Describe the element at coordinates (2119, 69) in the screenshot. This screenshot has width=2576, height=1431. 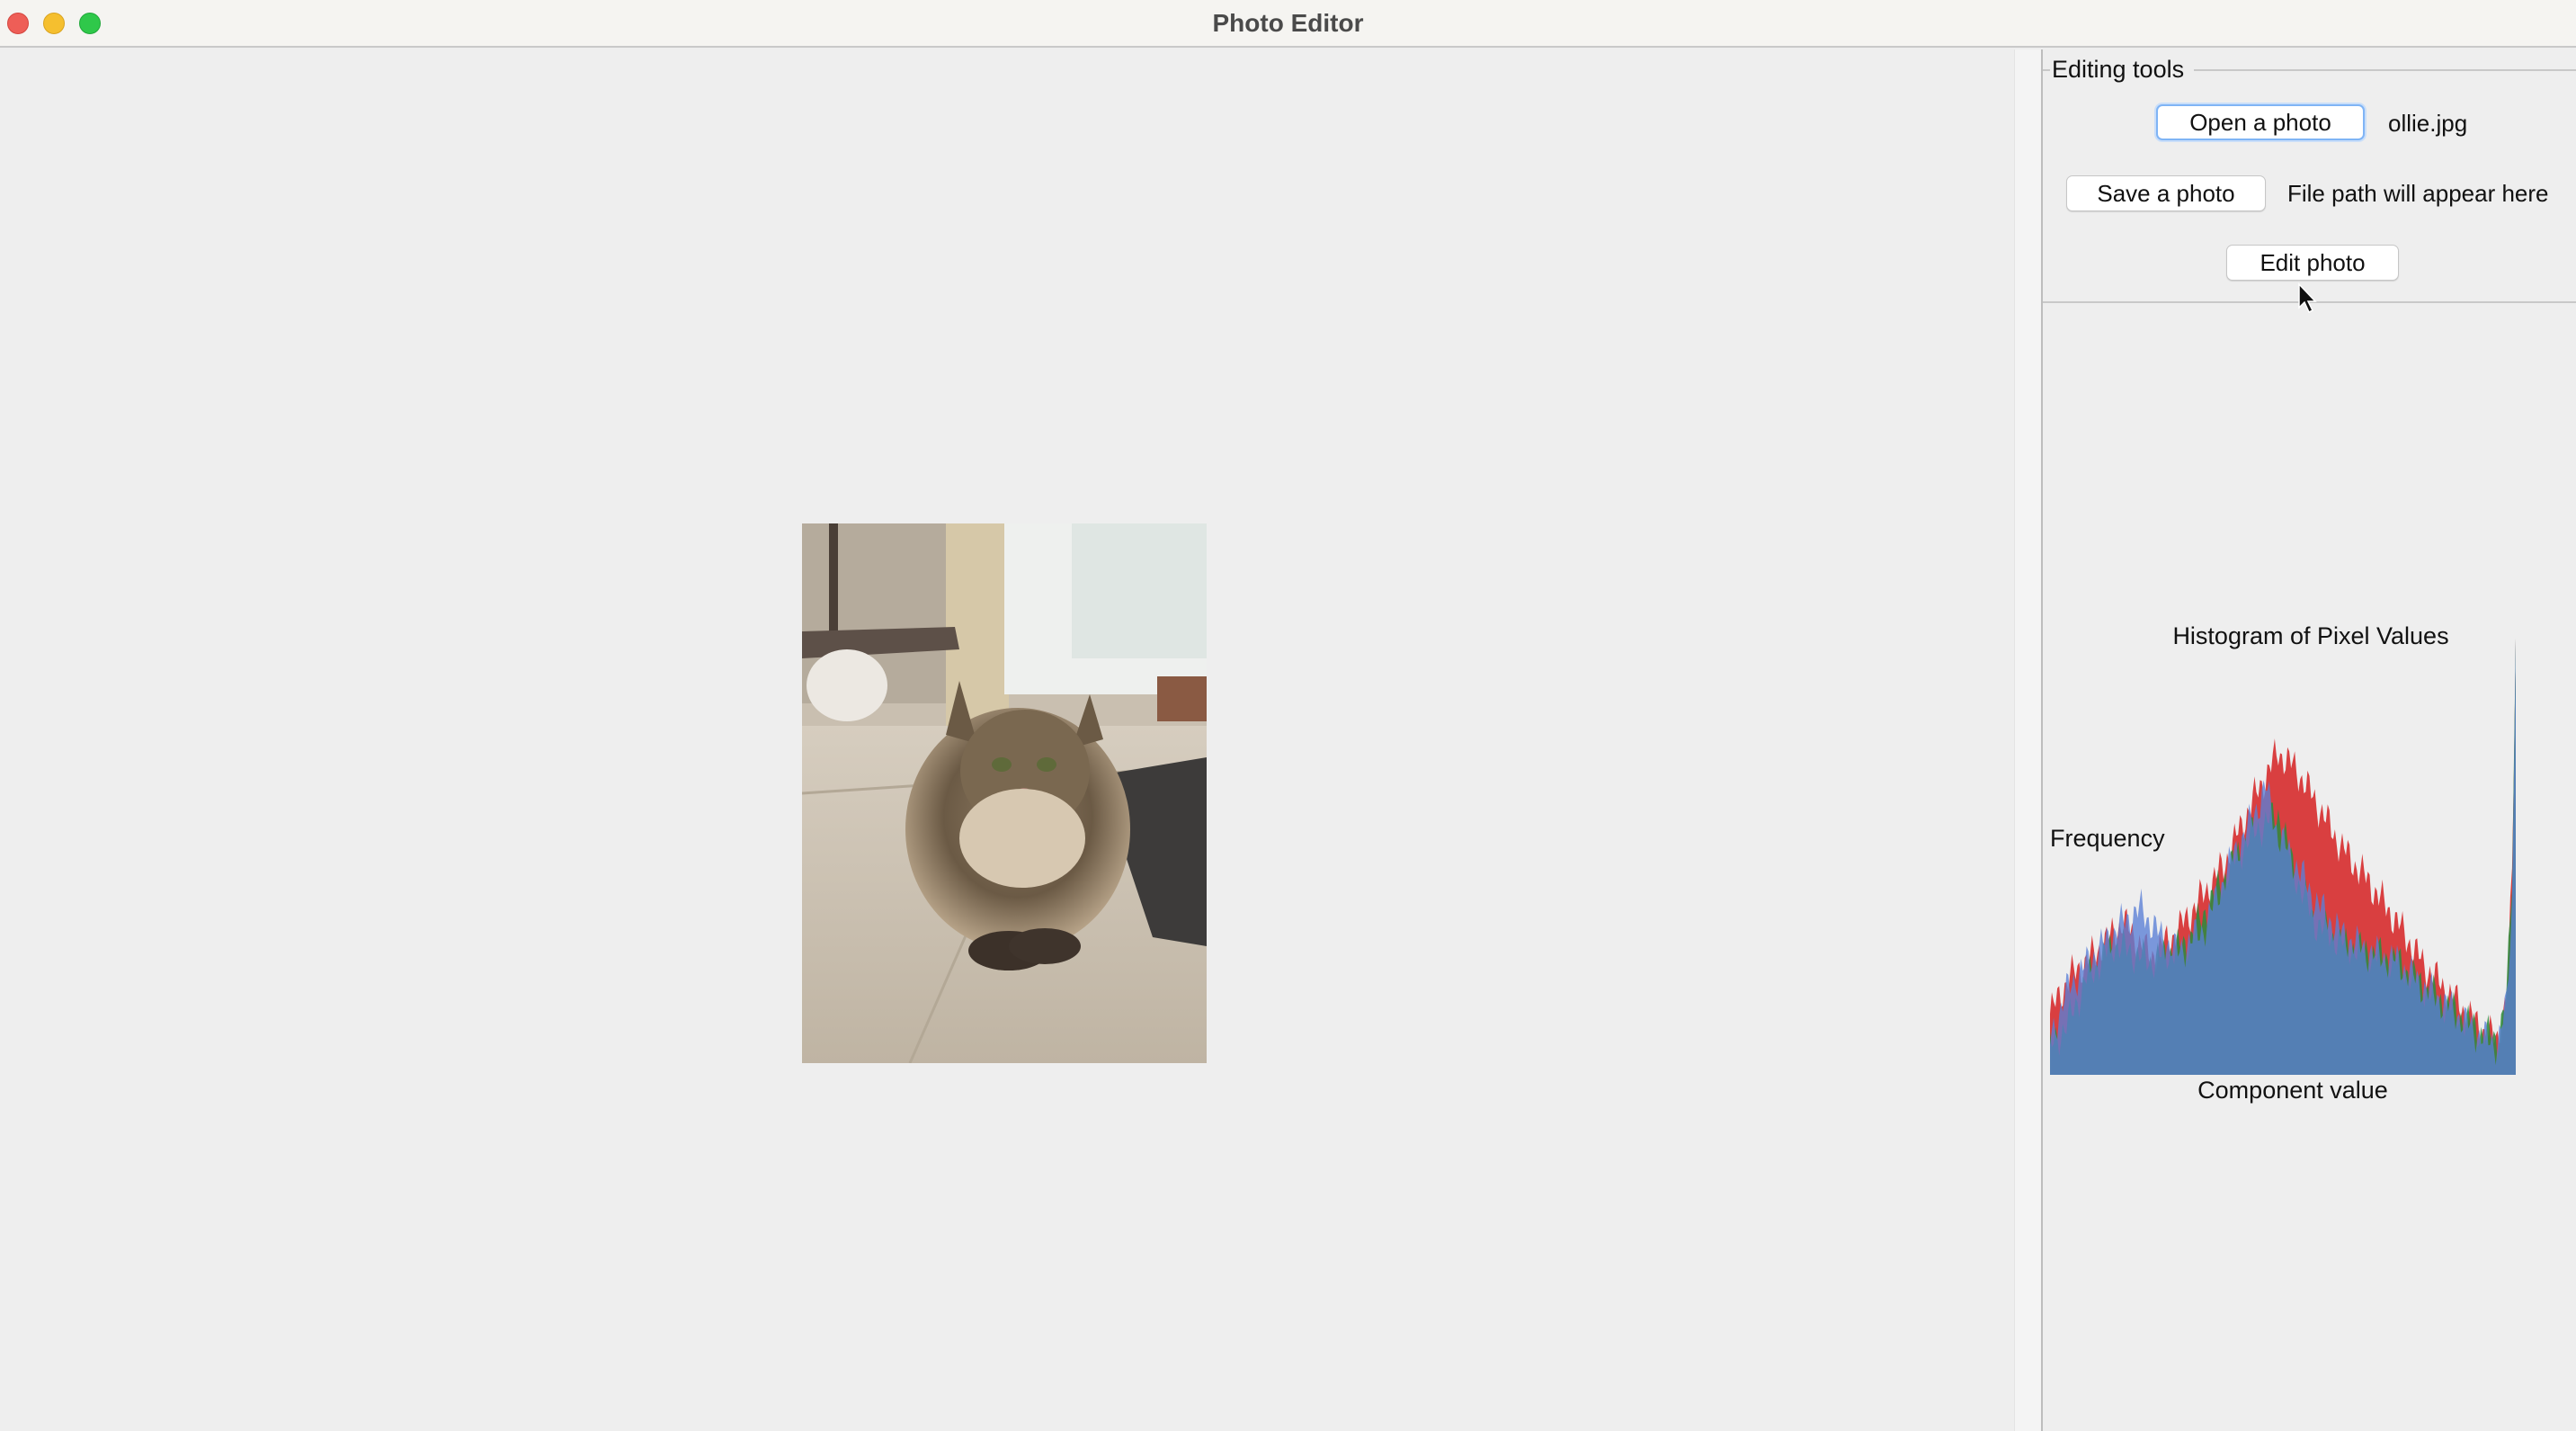
I see `editing-tools-label: Editing tools` at that location.